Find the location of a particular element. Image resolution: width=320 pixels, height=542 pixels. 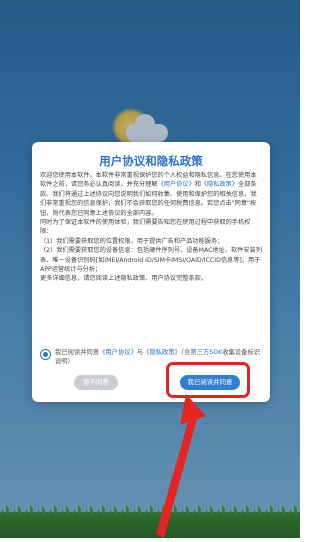

disagree-button: 暂不同意 is located at coordinates (96, 382).